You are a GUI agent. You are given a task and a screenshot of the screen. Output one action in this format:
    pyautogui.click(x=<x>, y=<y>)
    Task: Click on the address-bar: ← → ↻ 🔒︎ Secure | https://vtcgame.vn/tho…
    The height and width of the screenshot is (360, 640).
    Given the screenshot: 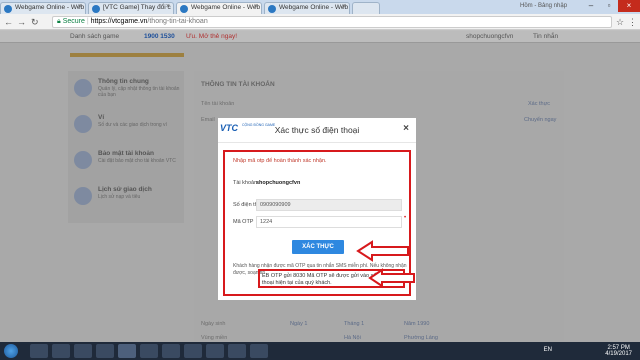 What is the action you would take?
    pyautogui.click(x=320, y=22)
    